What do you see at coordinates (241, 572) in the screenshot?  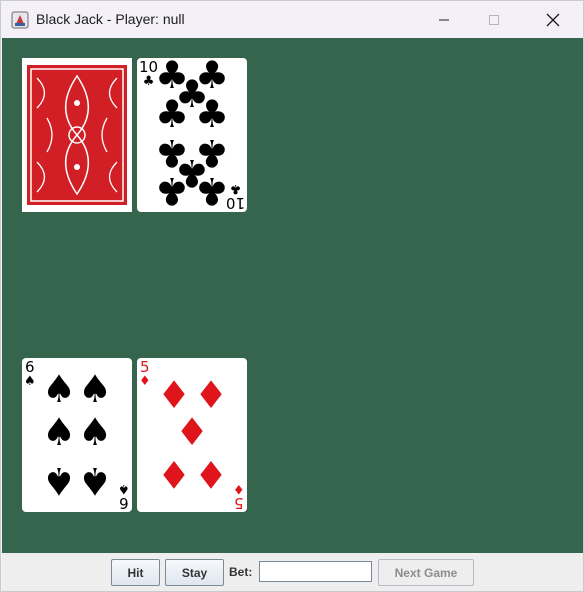 I see `bet-label: Bet:` at bounding box center [241, 572].